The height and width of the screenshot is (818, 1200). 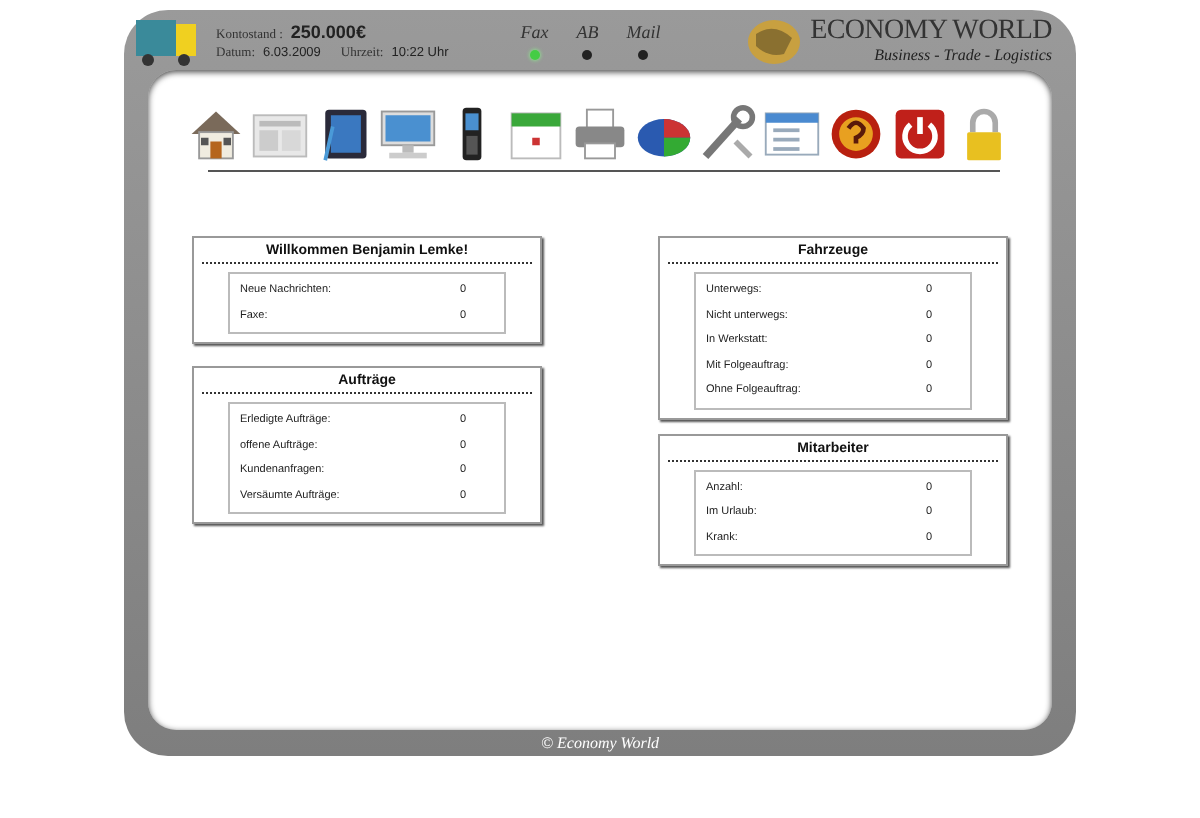 I want to click on copyright-text: © Economy World, so click(x=600, y=743).